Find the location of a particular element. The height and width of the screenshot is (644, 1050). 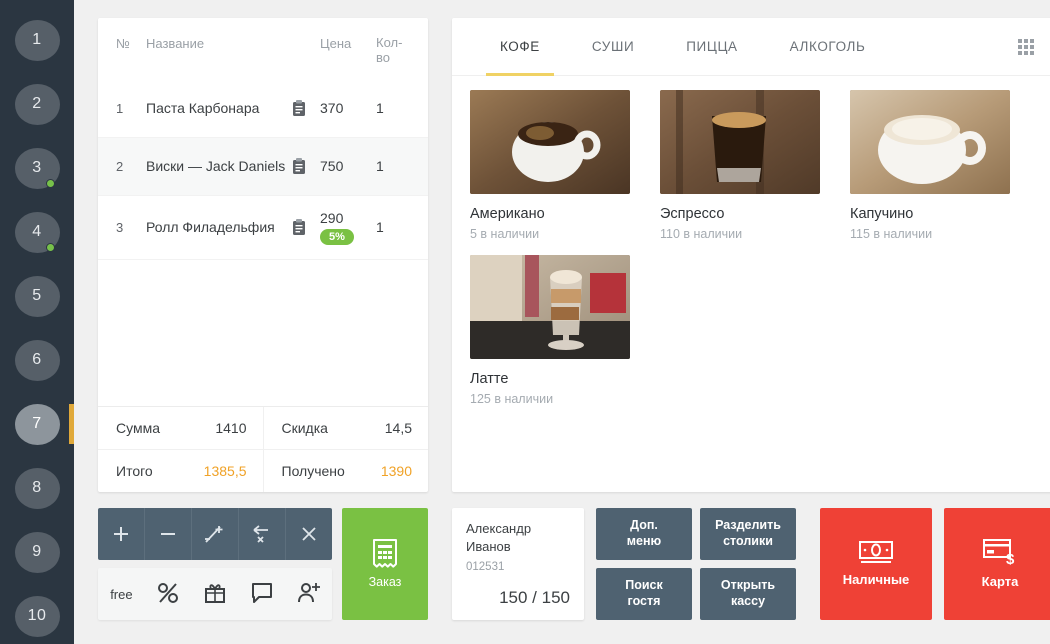

order-row: 2 Виски — Jack Daniels 750 1 is located at coordinates (263, 166).